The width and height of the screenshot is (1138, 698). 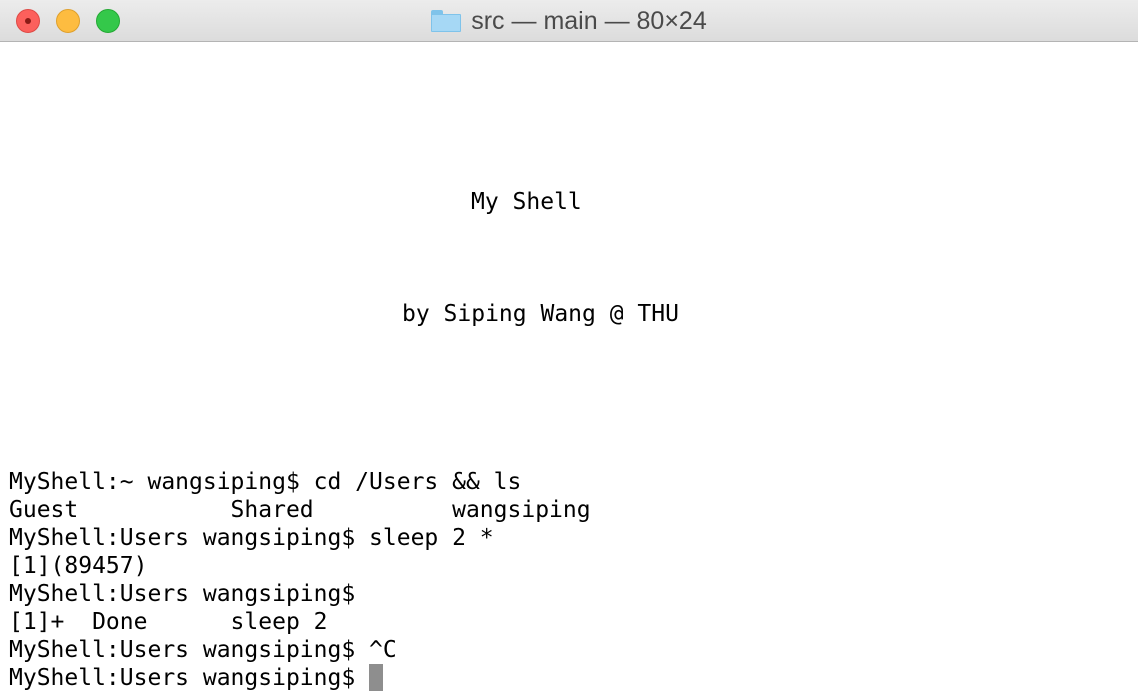 I want to click on terminal-line: Guest Shared wangsiping, so click(x=300, y=510).